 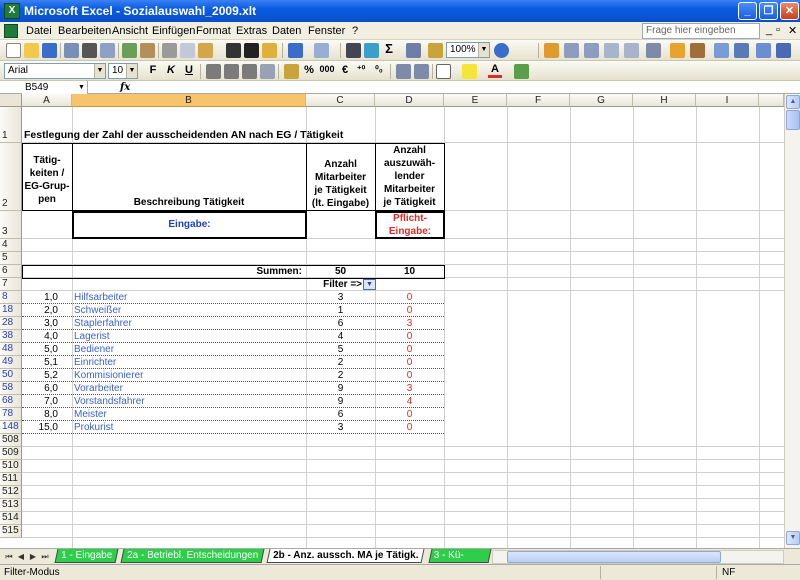 What do you see at coordinates (727, 100) in the screenshot?
I see `column-header-i: I` at bounding box center [727, 100].